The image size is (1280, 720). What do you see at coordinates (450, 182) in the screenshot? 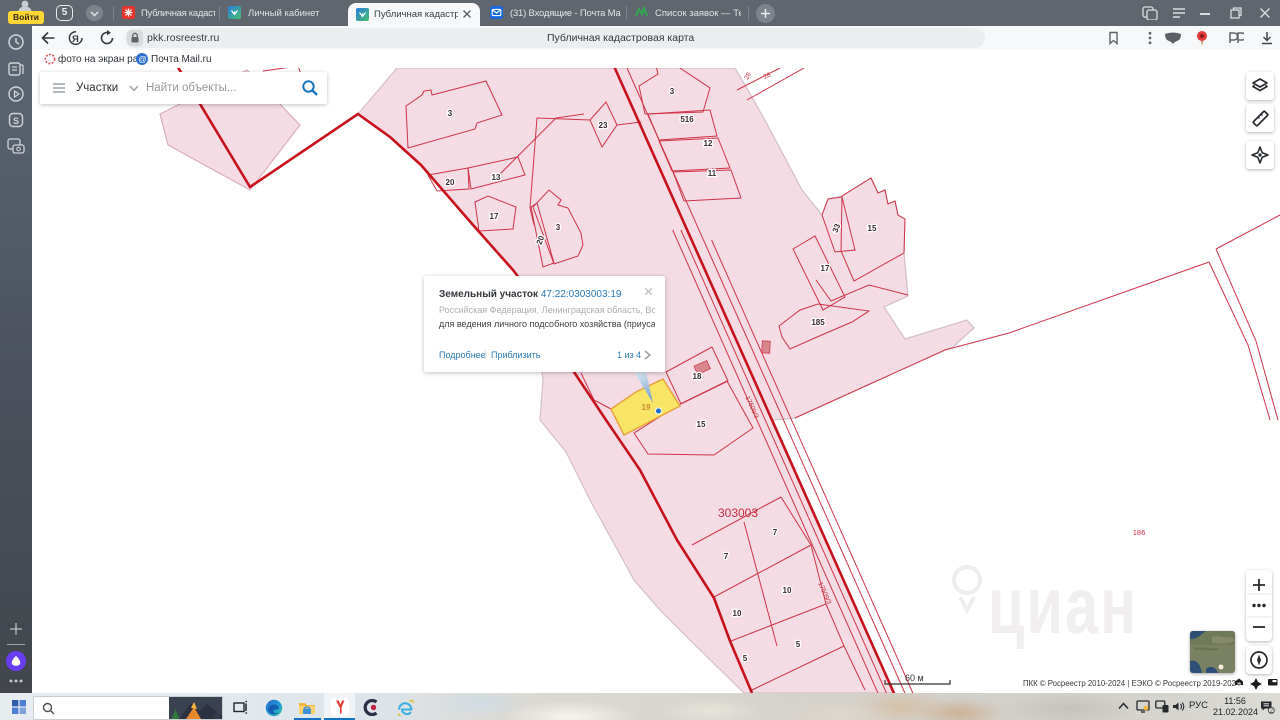
I see `svg-text: 20` at bounding box center [450, 182].